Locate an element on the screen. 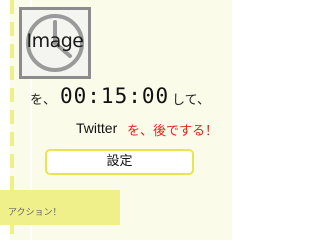 This screenshot has height=240, width=320. settings-button: 設定 is located at coordinates (119, 162).